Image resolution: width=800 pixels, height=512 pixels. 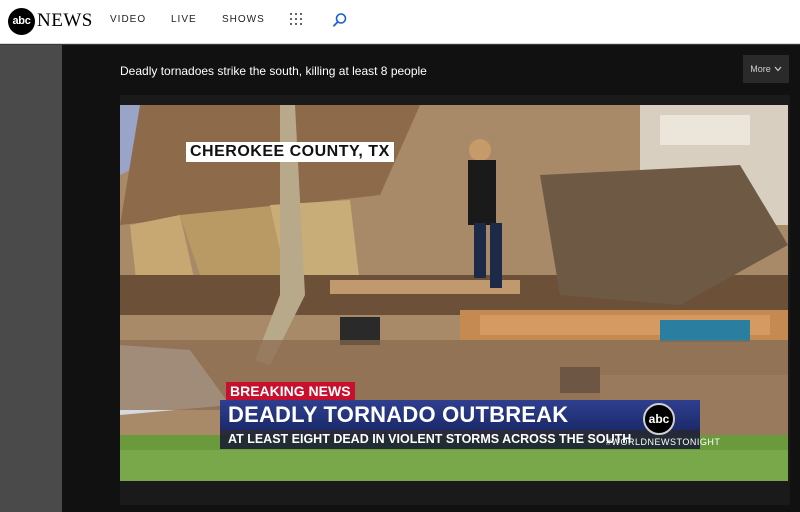 What do you see at coordinates (128, 19) in the screenshot?
I see `nav-video: VIDEO` at bounding box center [128, 19].